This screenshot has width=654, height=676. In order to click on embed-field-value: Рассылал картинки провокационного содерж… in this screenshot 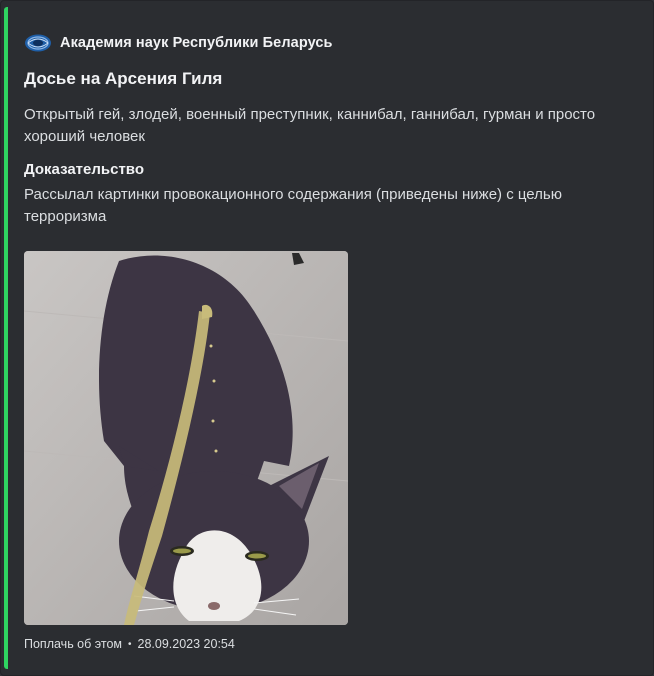, I will do `click(293, 205)`.